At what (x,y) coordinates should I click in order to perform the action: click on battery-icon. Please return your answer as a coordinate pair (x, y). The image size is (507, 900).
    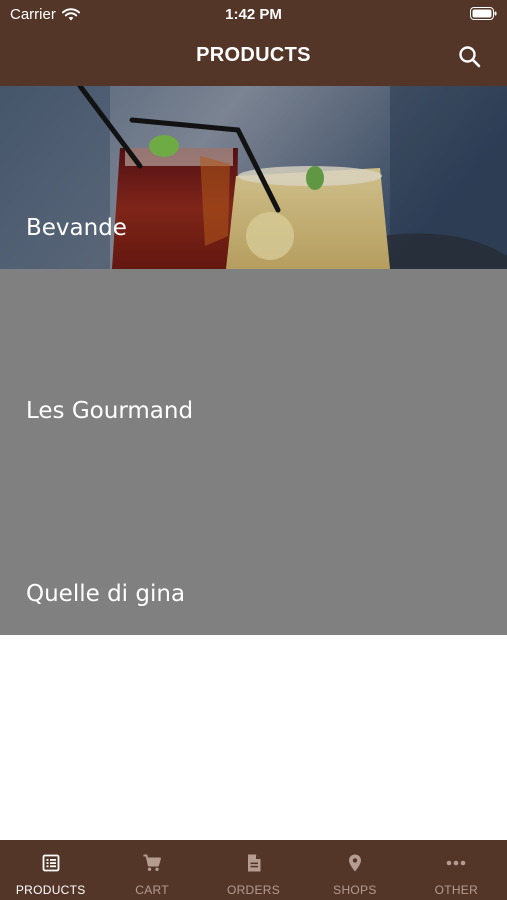
    Looking at the image, I should click on (483, 13).